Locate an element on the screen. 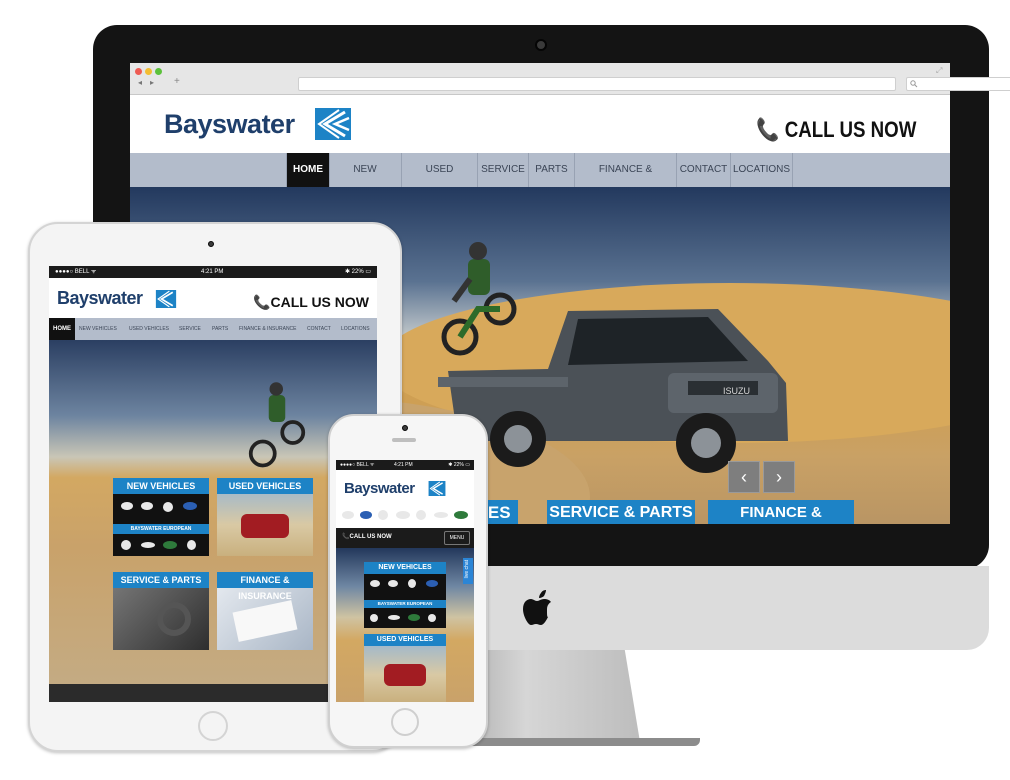 This screenshot has width=1010, height=780. tablet-service-parts-tile: SERVICE & PARTS is located at coordinates (161, 611).